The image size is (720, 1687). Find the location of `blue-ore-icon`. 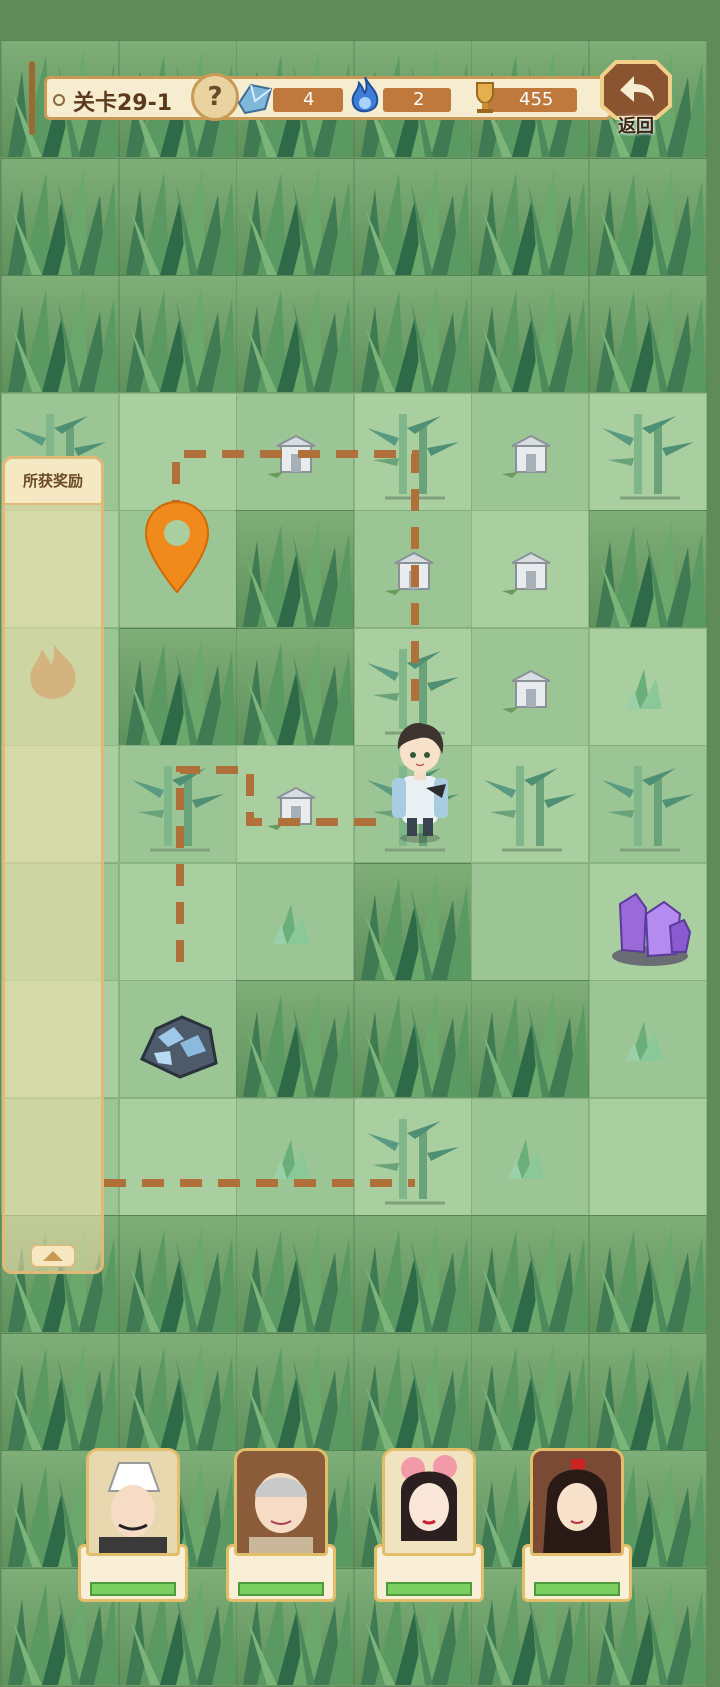

blue-ore-icon is located at coordinates (178, 1047).